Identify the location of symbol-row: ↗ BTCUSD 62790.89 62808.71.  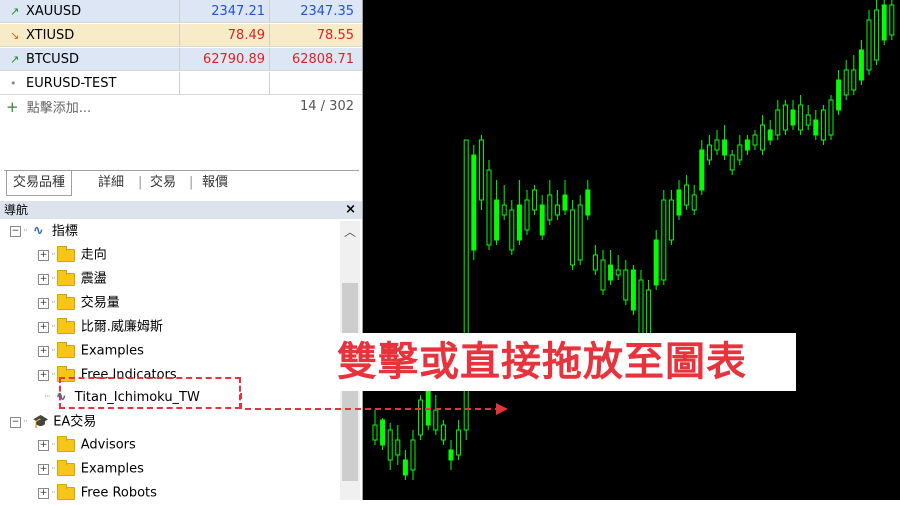
(181, 59).